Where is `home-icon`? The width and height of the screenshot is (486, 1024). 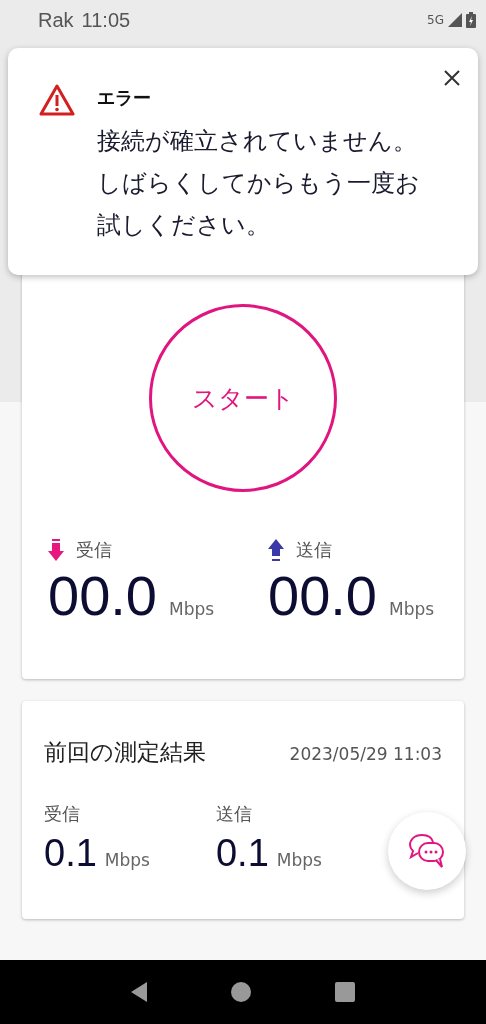 home-icon is located at coordinates (241, 992).